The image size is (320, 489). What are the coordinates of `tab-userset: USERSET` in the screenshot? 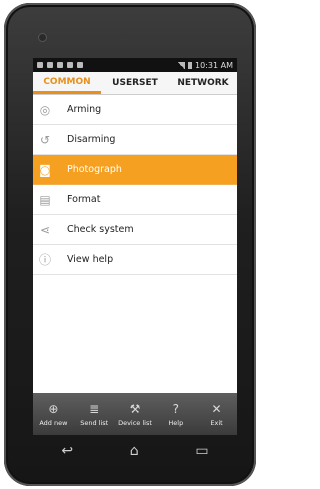 It's located at (135, 83).